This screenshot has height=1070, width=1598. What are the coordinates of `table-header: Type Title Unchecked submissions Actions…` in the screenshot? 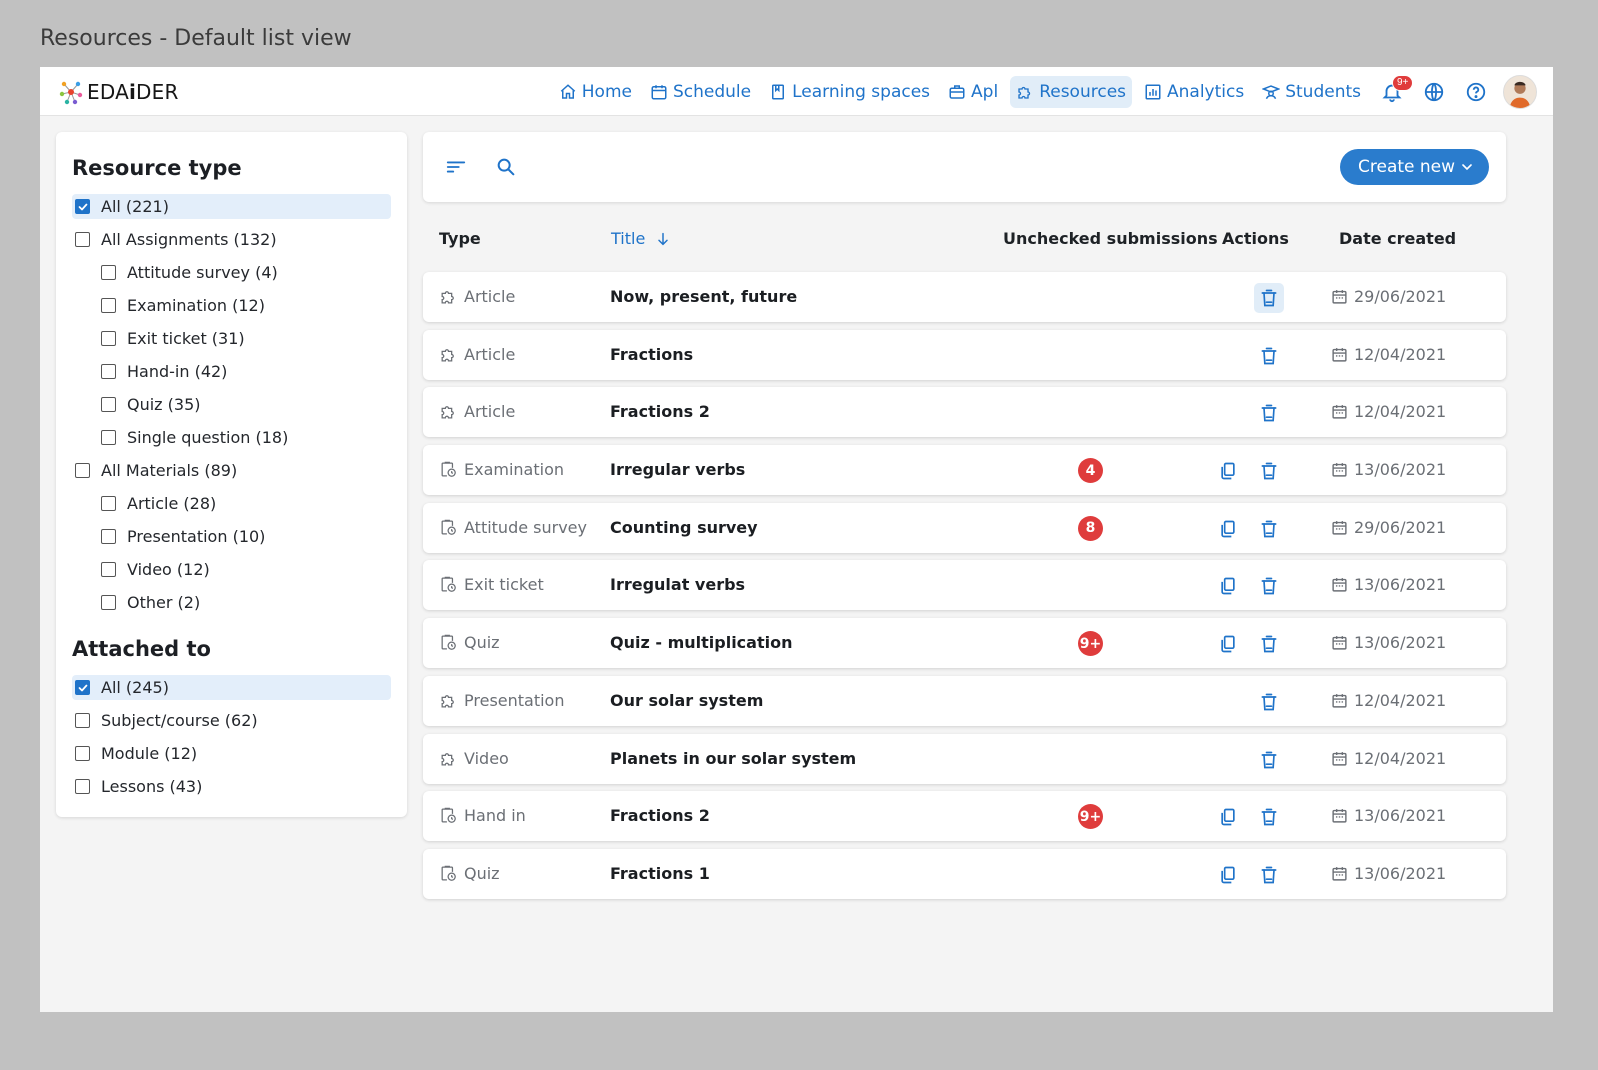 It's located at (964, 237).